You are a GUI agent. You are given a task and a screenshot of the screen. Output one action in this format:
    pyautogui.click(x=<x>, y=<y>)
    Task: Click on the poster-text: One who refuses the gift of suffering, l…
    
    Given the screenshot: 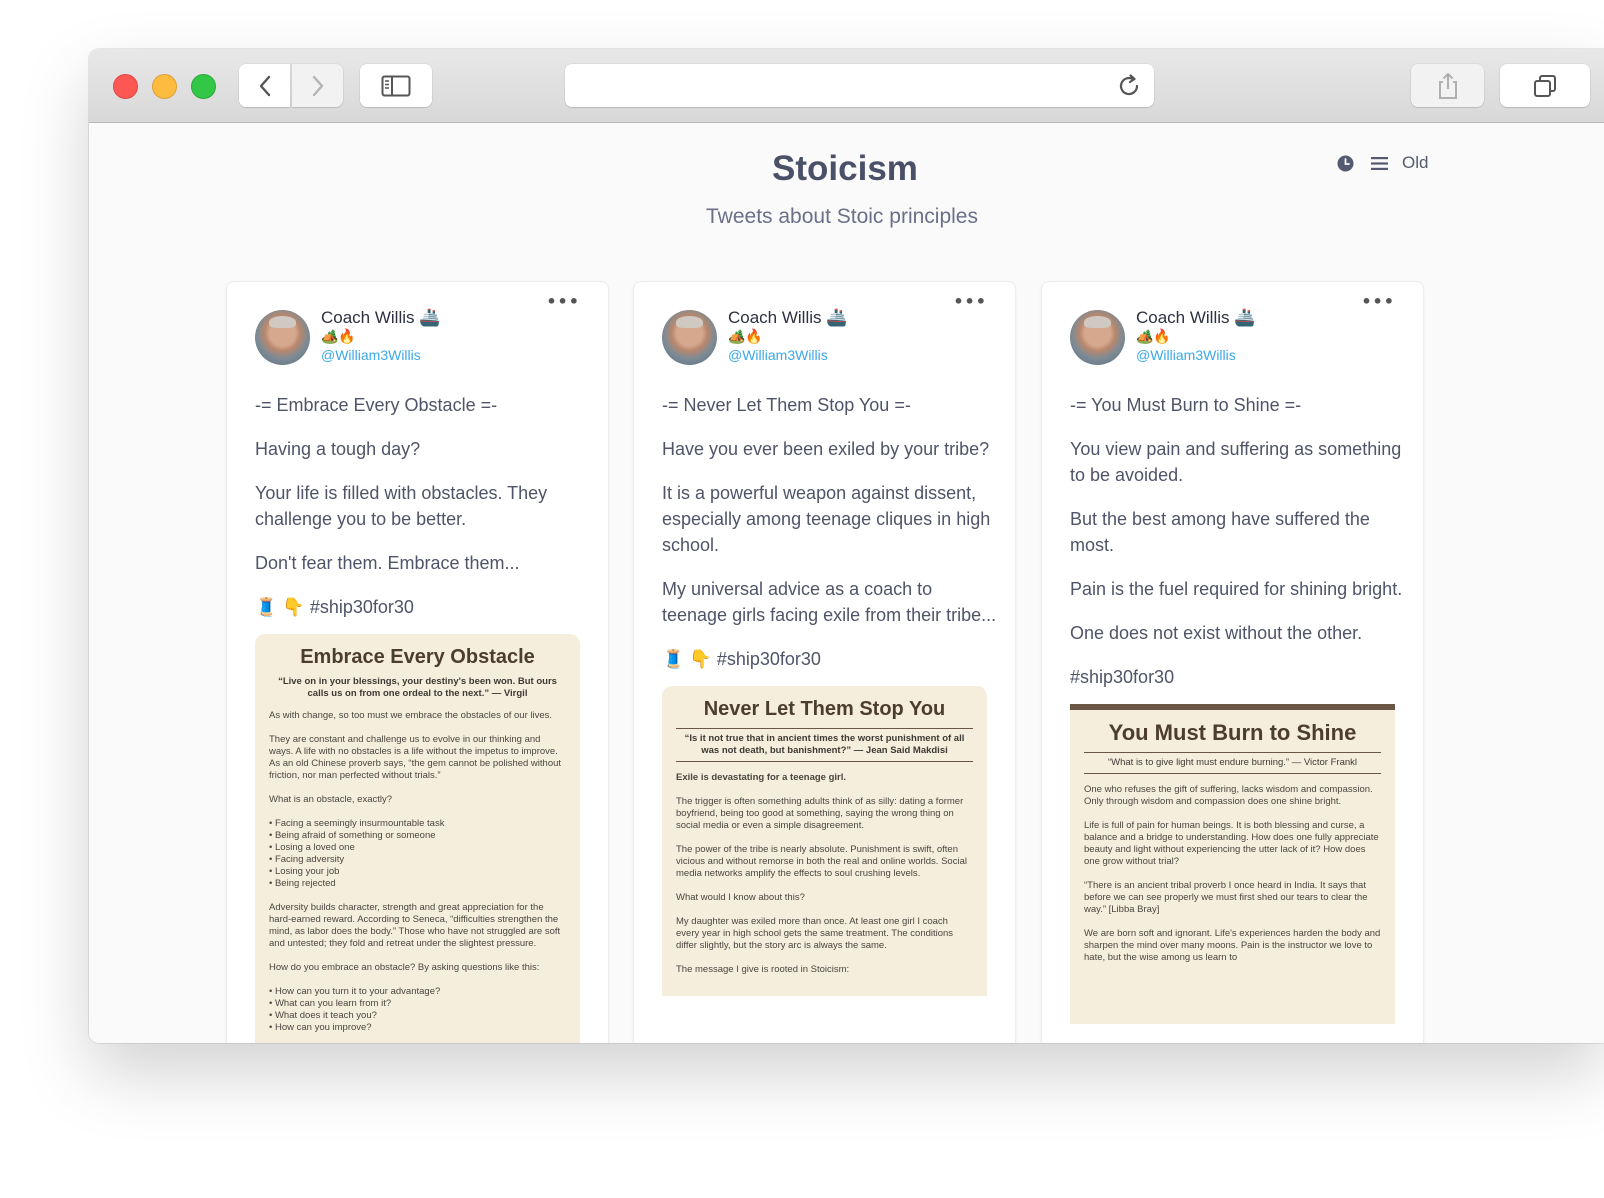 What is the action you would take?
    pyautogui.click(x=1232, y=874)
    